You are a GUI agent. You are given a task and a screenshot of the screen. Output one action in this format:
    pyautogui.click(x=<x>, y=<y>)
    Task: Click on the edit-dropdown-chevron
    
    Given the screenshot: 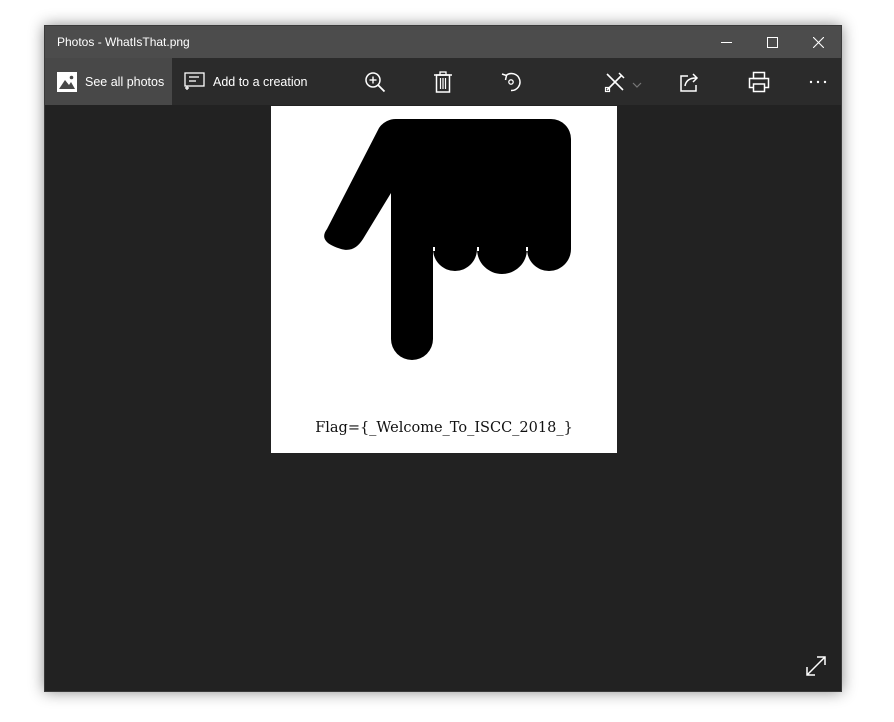 What is the action you would take?
    pyautogui.click(x=637, y=85)
    